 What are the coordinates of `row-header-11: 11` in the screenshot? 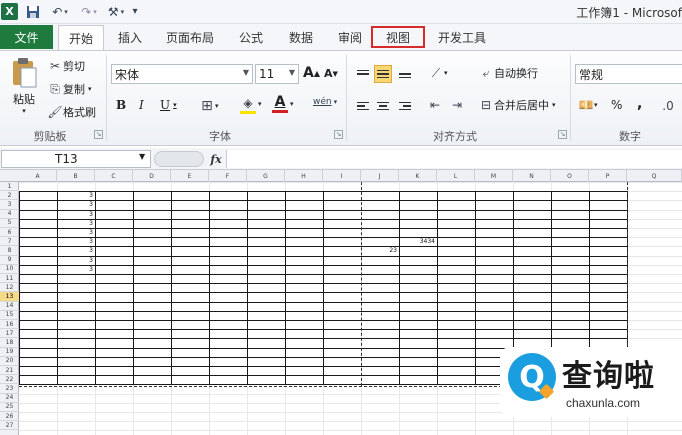 It's located at (9, 279).